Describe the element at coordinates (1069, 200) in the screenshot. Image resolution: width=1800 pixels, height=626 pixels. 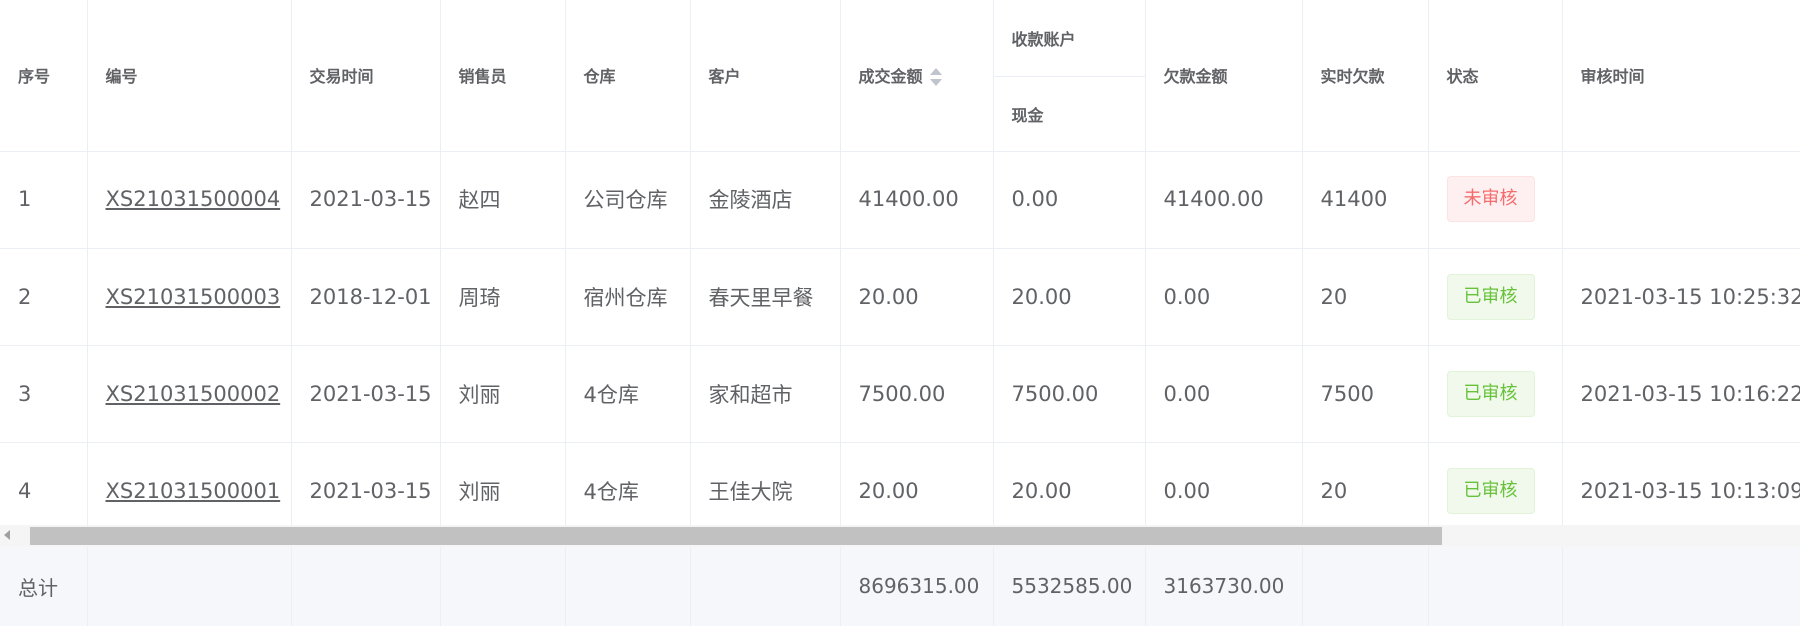
I see `cell-cash: 0.00` at that location.